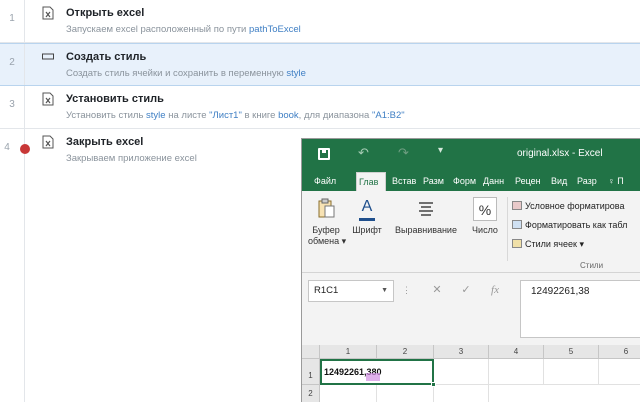 Image resolution: width=640 pixels, height=402 pixels. What do you see at coordinates (275, 29) in the screenshot?
I see `variable-reference: pathToExcel` at bounding box center [275, 29].